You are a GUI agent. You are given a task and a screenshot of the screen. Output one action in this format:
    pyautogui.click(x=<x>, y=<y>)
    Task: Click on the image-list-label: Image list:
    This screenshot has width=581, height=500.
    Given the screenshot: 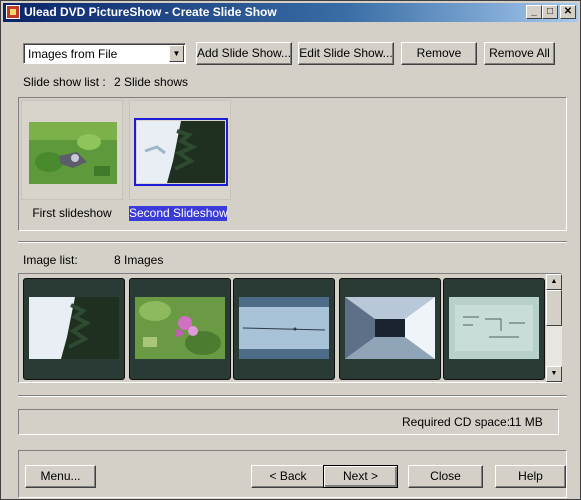 What is the action you would take?
    pyautogui.click(x=50, y=260)
    